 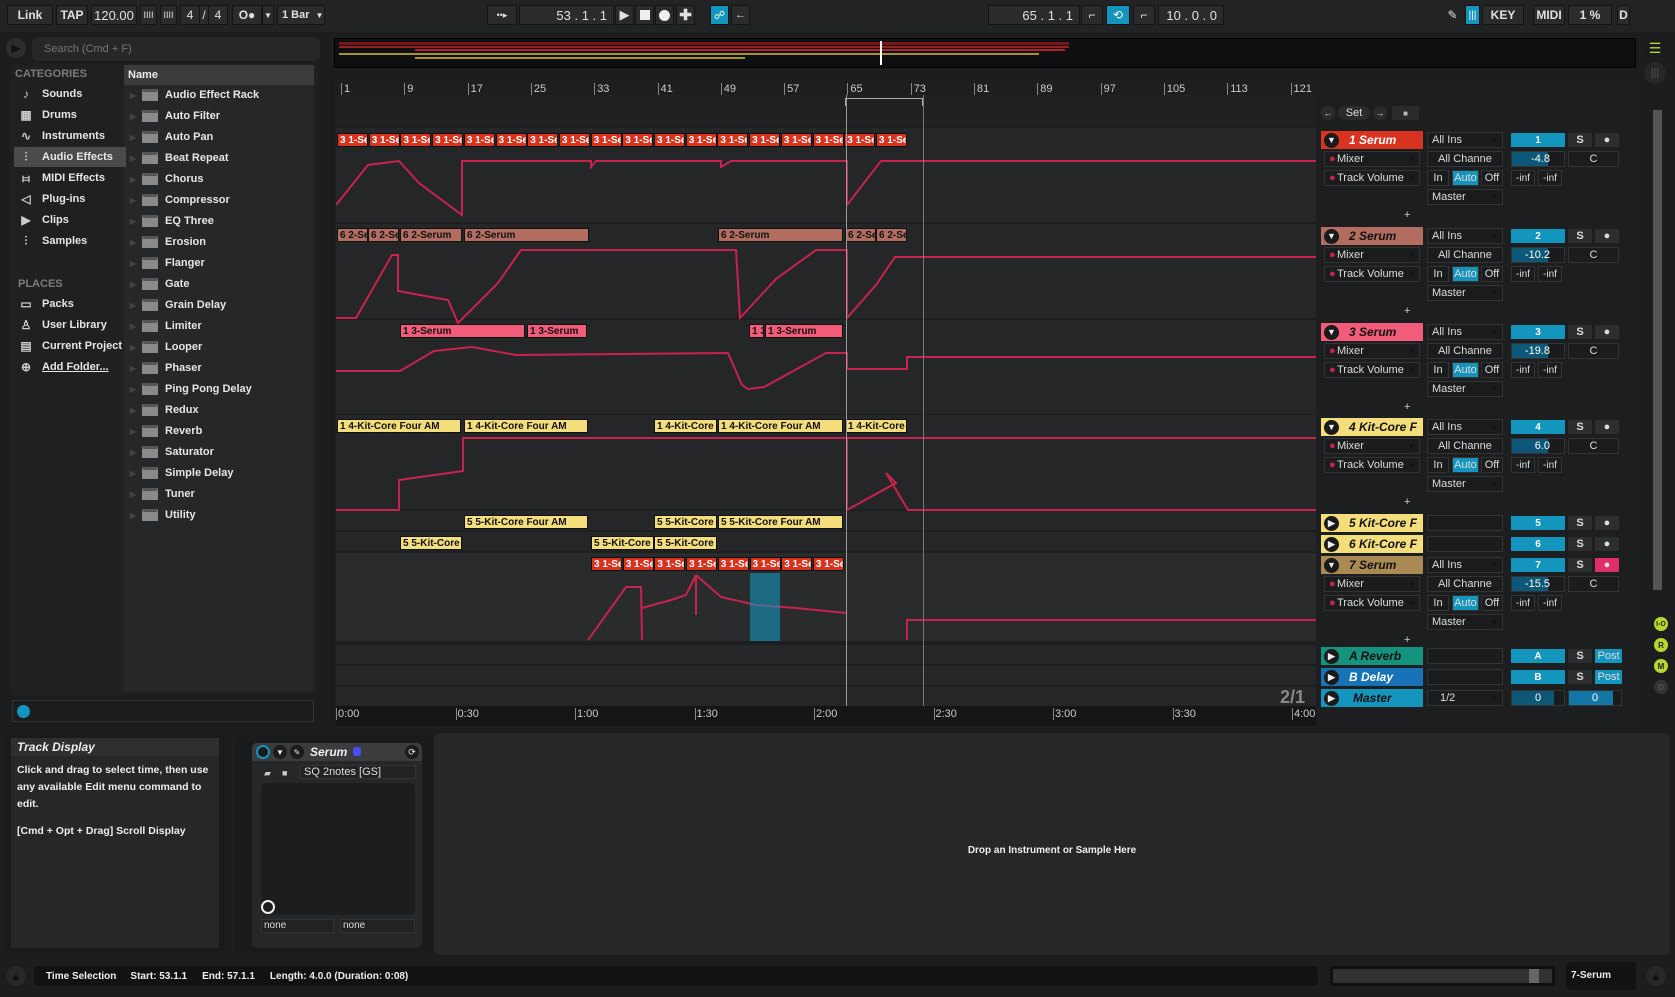 I want to click on track-activator: 2, so click(x=1538, y=236).